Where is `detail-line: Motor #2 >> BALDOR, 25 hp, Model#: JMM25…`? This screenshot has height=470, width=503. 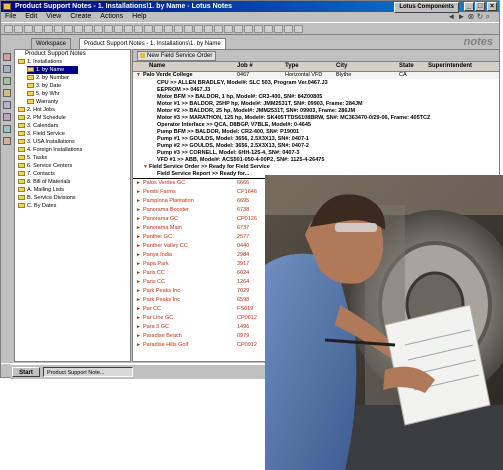 detail-line: Motor #2 >> BALDOR, 25 hp, Model#: JMM25… is located at coordinates (316, 111).